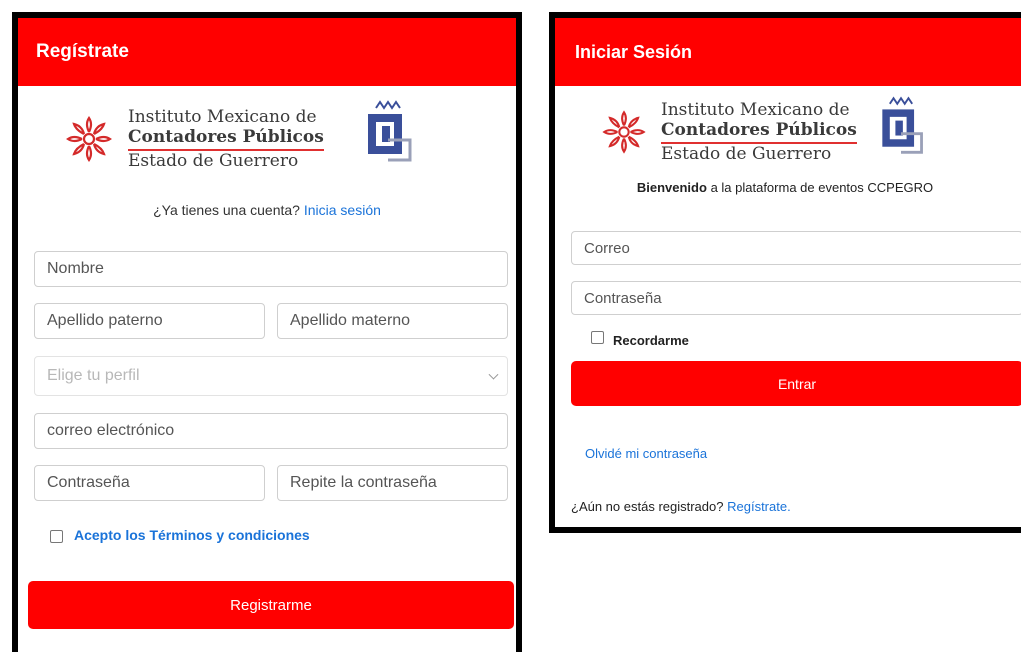 Image resolution: width=1021 pixels, height=652 pixels. What do you see at coordinates (392, 321) in the screenshot?
I see `maternal-surname-input: Apellido materno` at bounding box center [392, 321].